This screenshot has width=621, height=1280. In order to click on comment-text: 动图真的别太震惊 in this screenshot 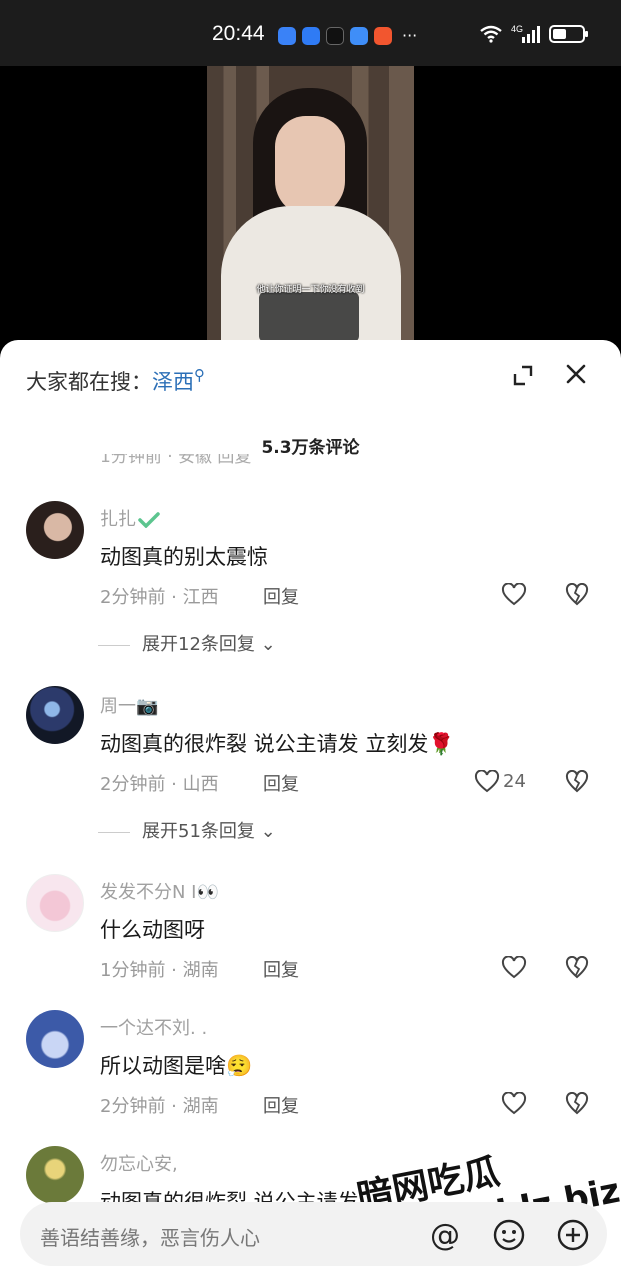, I will do `click(184, 557)`.